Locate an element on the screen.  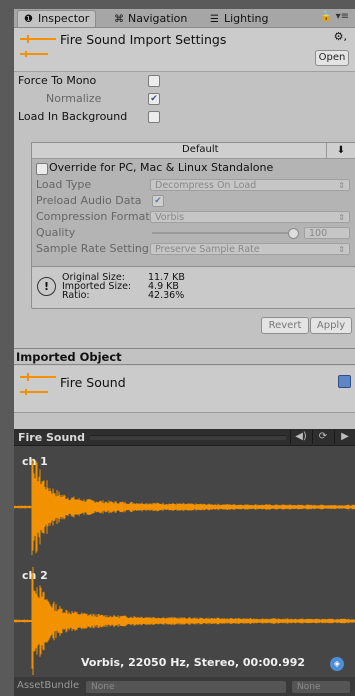
sample-rate-value: Preserve Sample Rate is located at coordinates (207, 249).